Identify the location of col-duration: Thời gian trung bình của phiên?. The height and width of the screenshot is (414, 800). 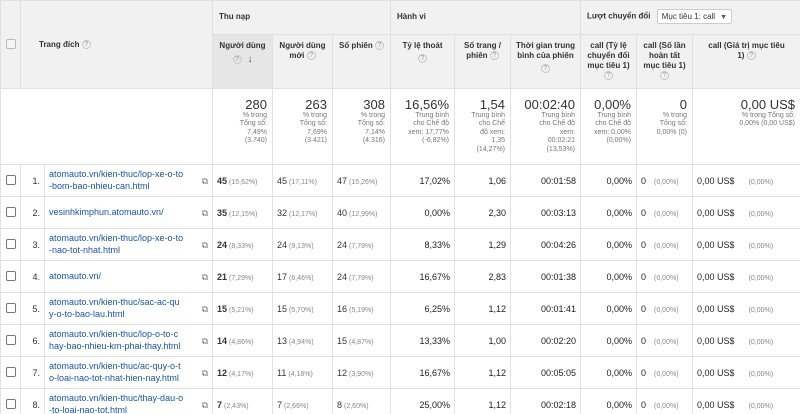
(545, 61).